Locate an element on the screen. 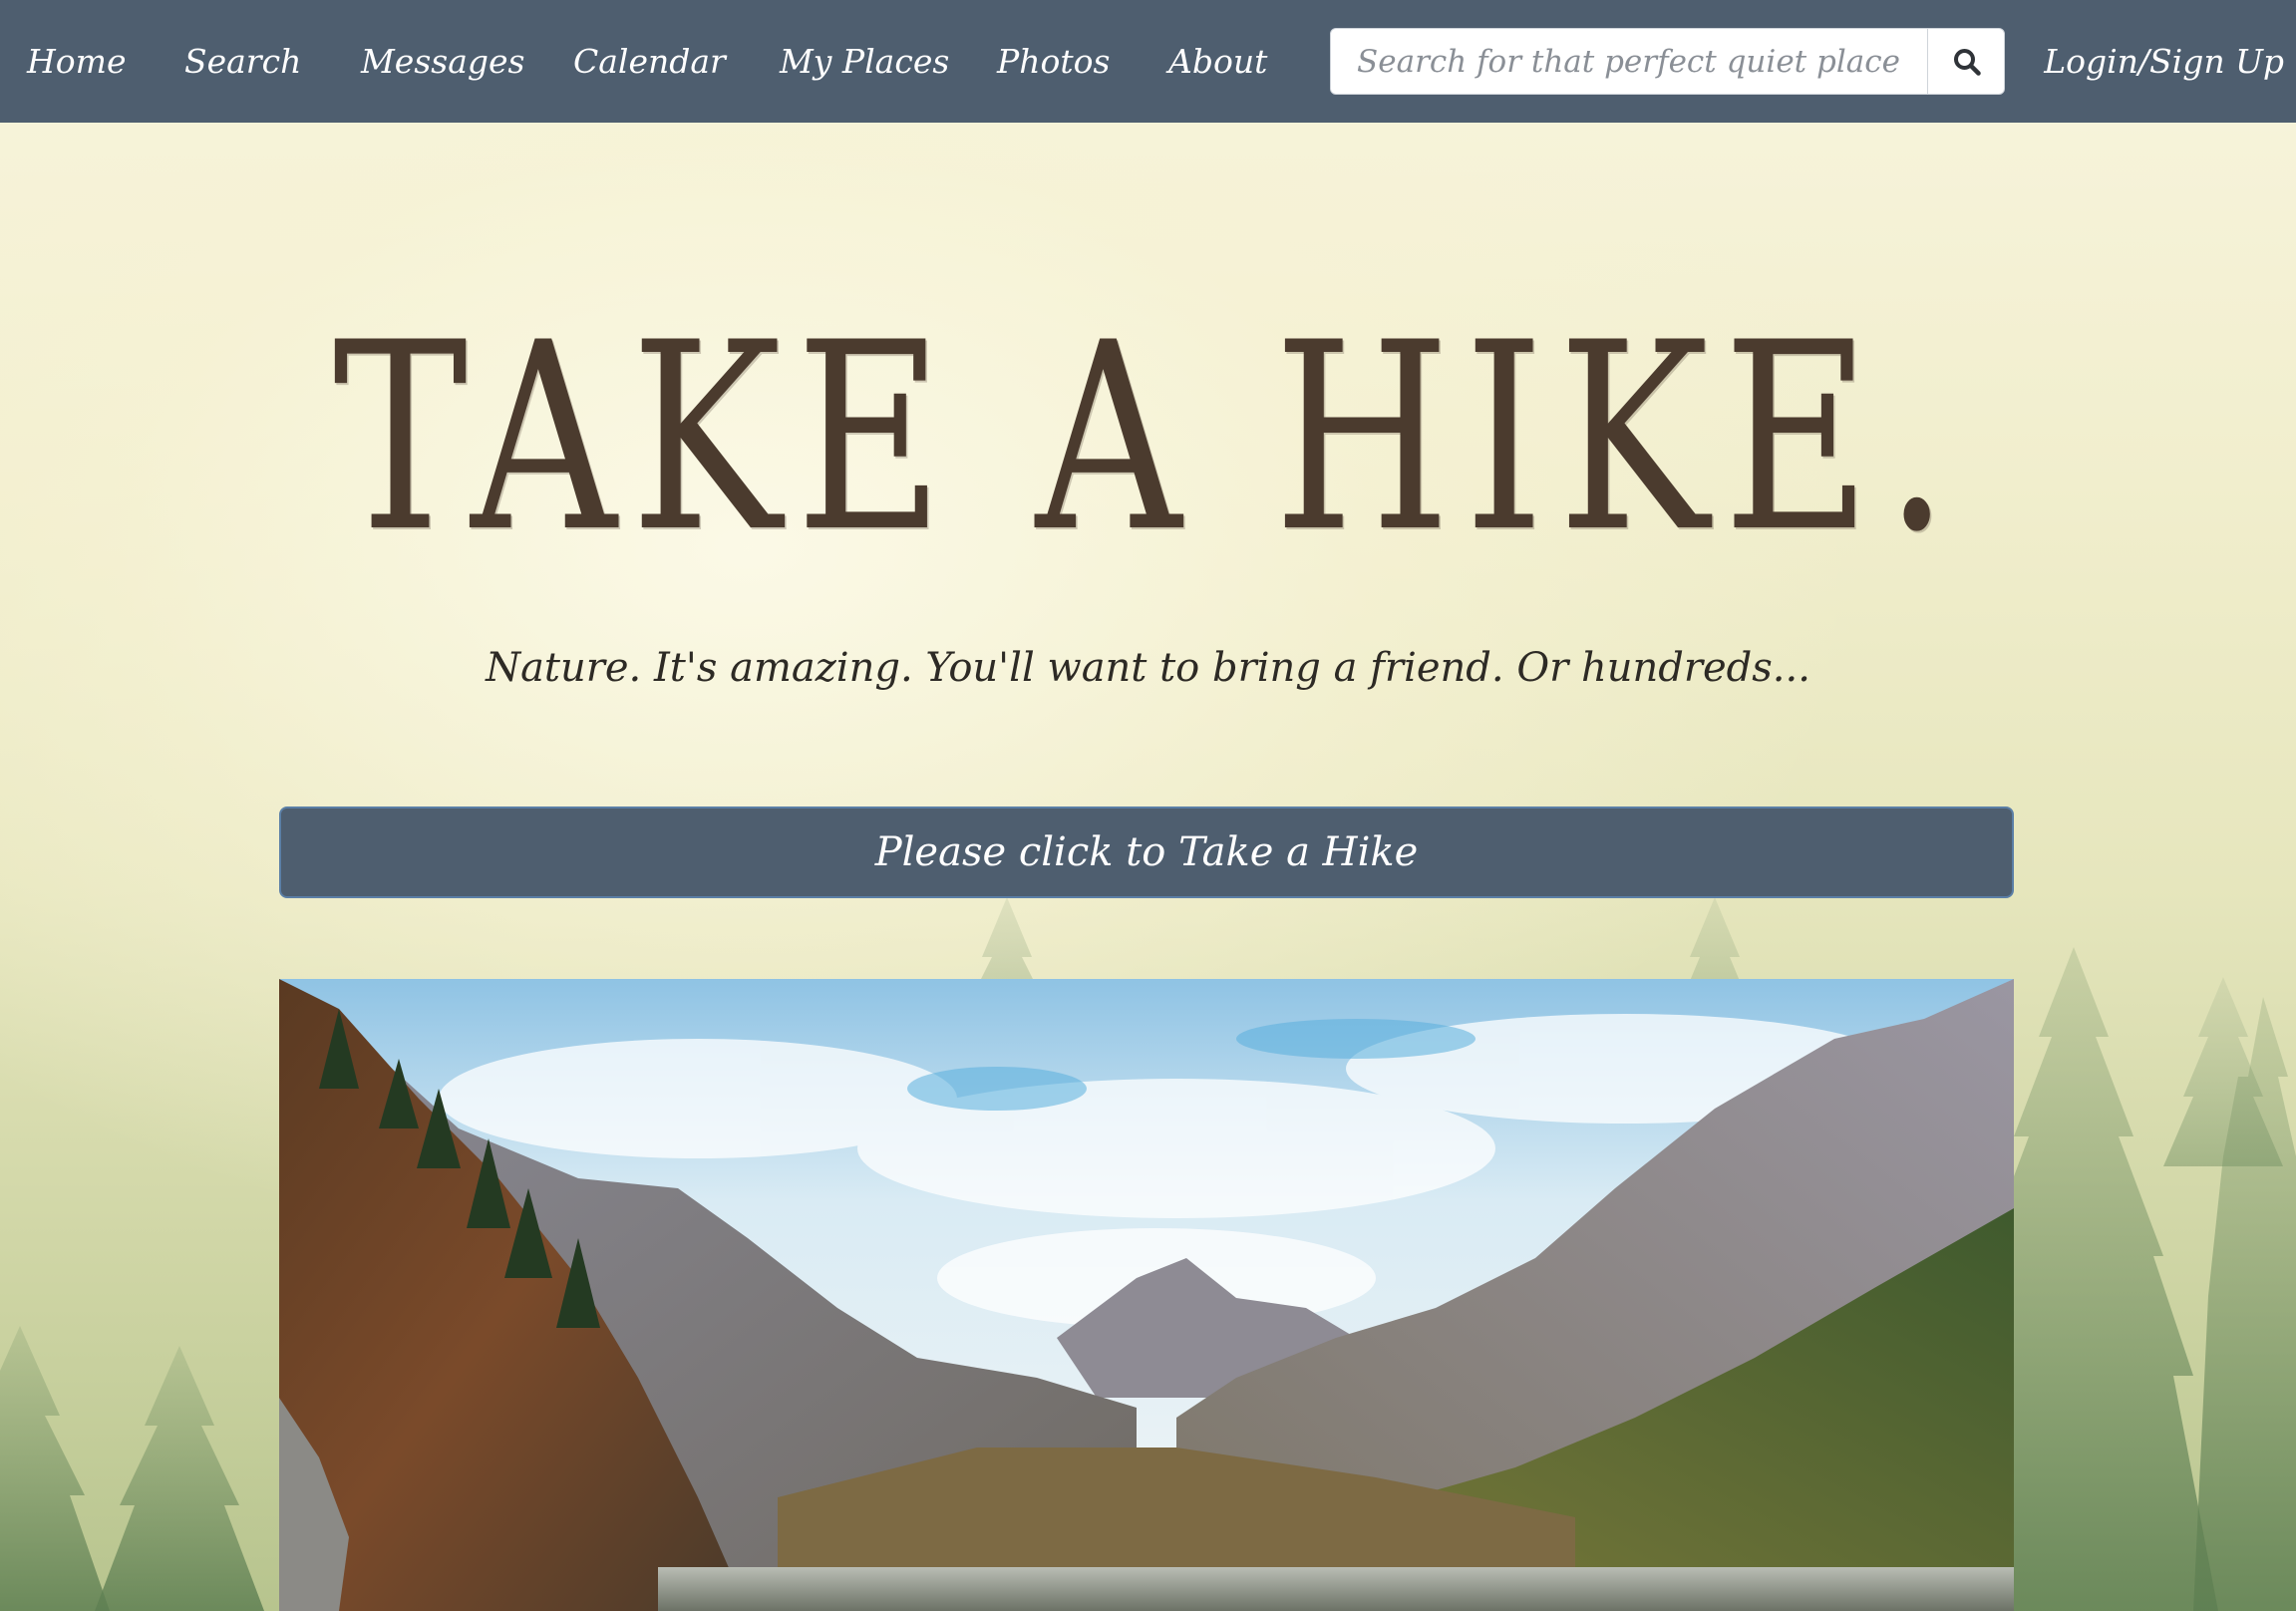  nav-link-search: Search is located at coordinates (242, 62).